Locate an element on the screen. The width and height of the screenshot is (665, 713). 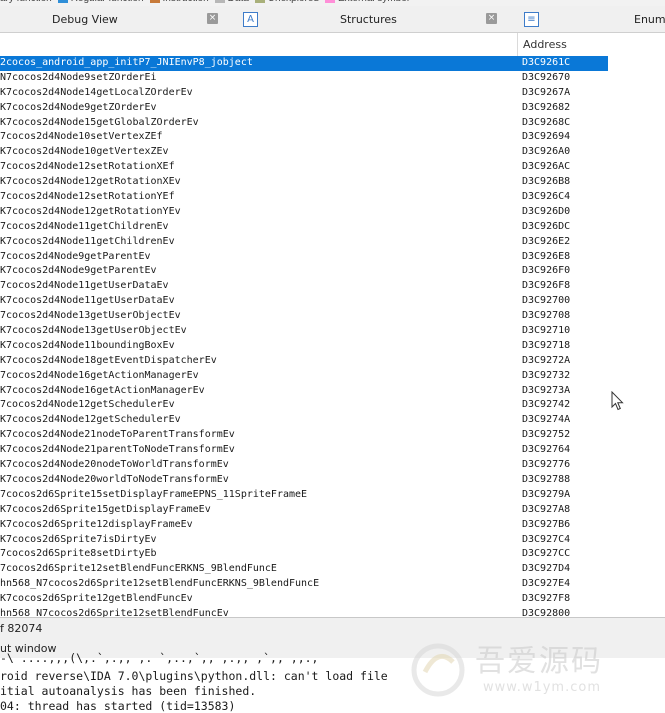
legend-item: ary function is located at coordinates (26, 2).